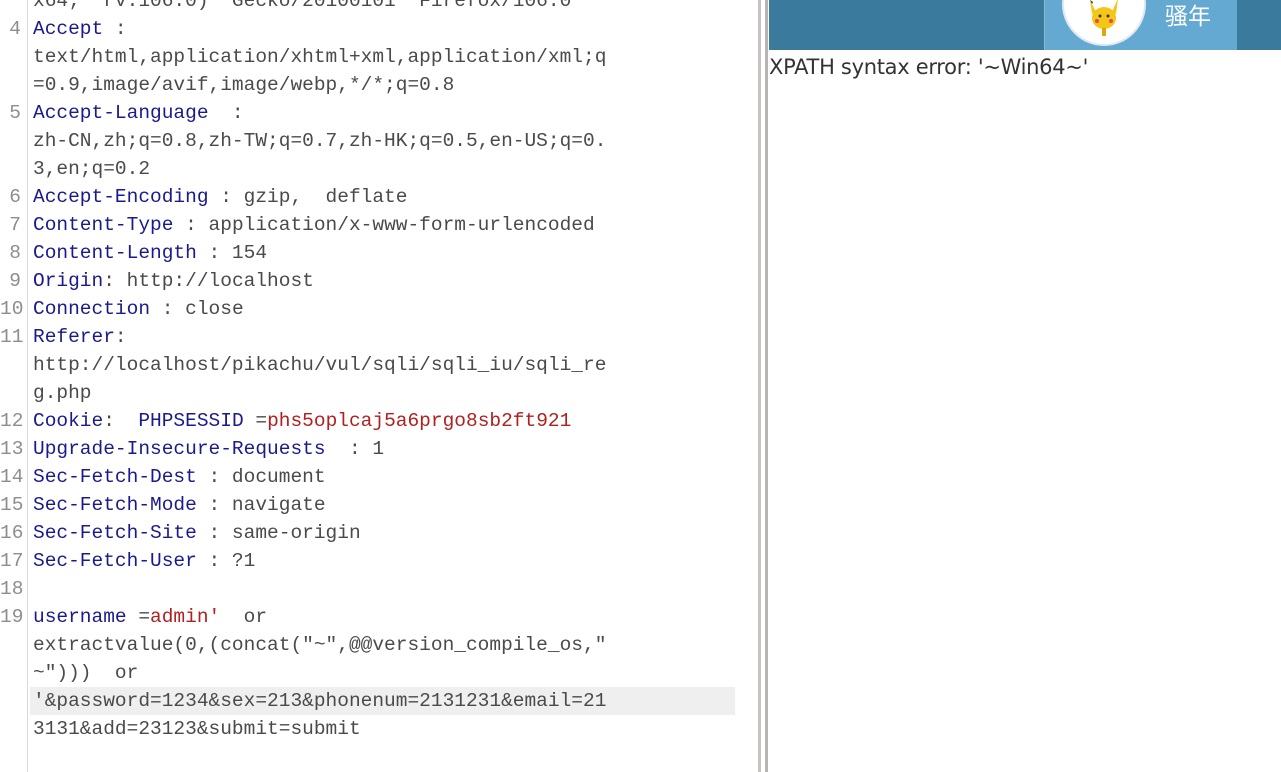 The image size is (1281, 772). I want to click on line-number: 6, so click(15, 197).